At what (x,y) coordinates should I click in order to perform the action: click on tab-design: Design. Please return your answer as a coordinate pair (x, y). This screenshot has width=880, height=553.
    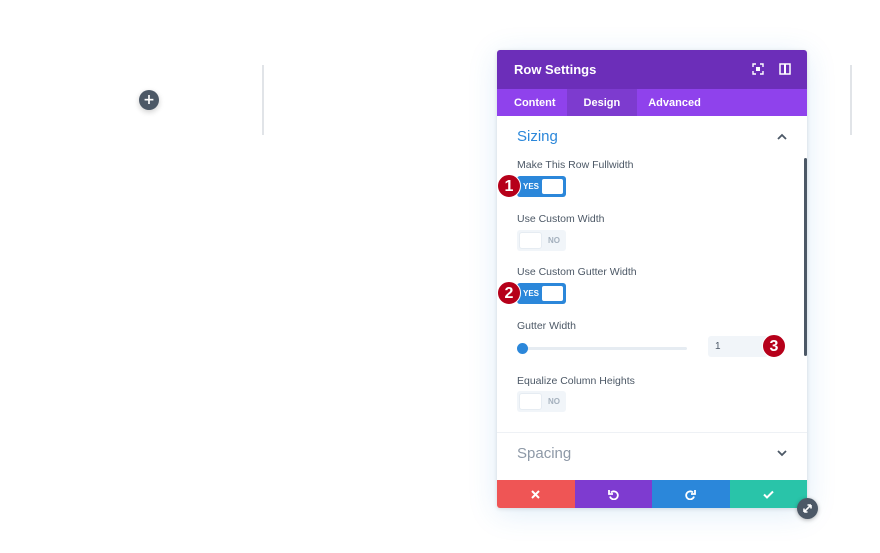
    Looking at the image, I should click on (602, 102).